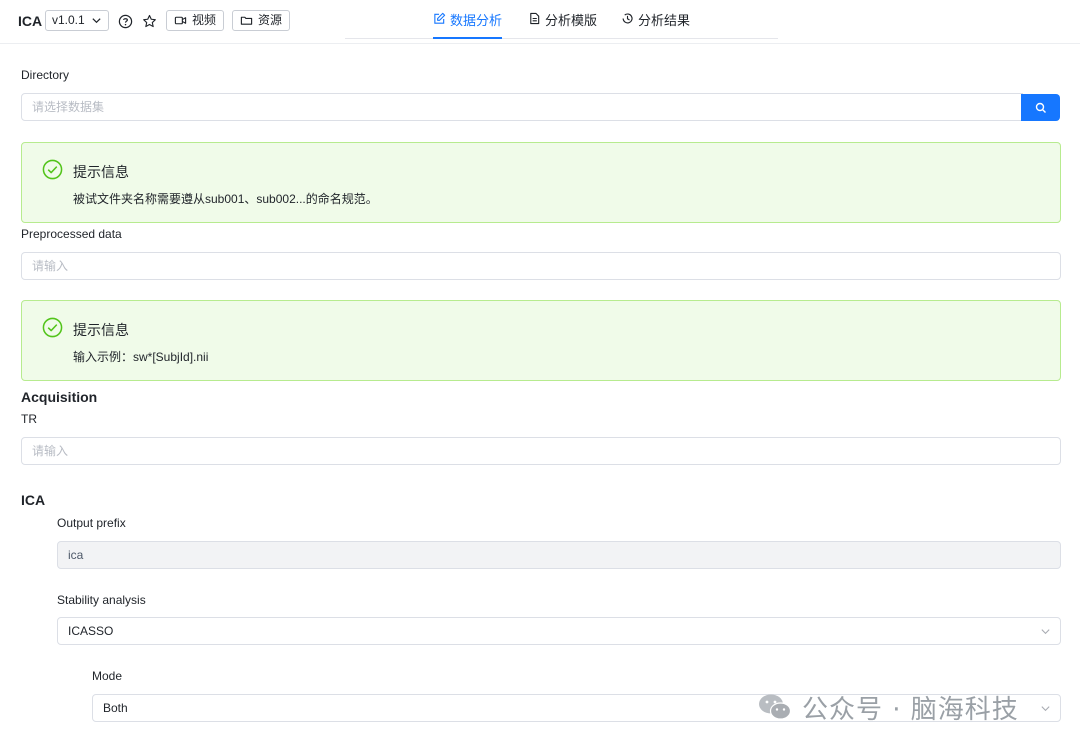 Image resolution: width=1080 pixels, height=750 pixels. Describe the element at coordinates (541, 182) in the screenshot. I see `directory-info-alert: 提示信息 被试文件夹名称需要遵从sub001、sub002...的命名规范。` at that location.